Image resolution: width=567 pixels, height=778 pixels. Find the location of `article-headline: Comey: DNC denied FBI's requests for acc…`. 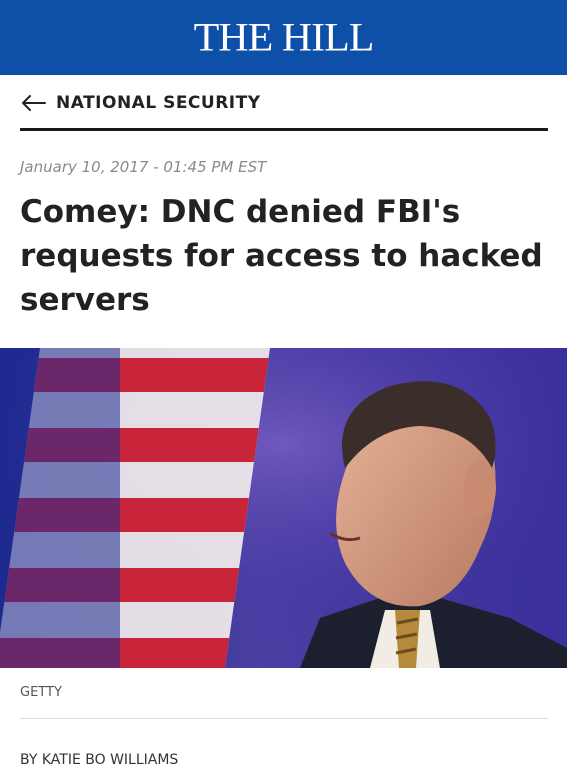

article-headline: Comey: DNC denied FBI's requests for acc… is located at coordinates (281, 256).